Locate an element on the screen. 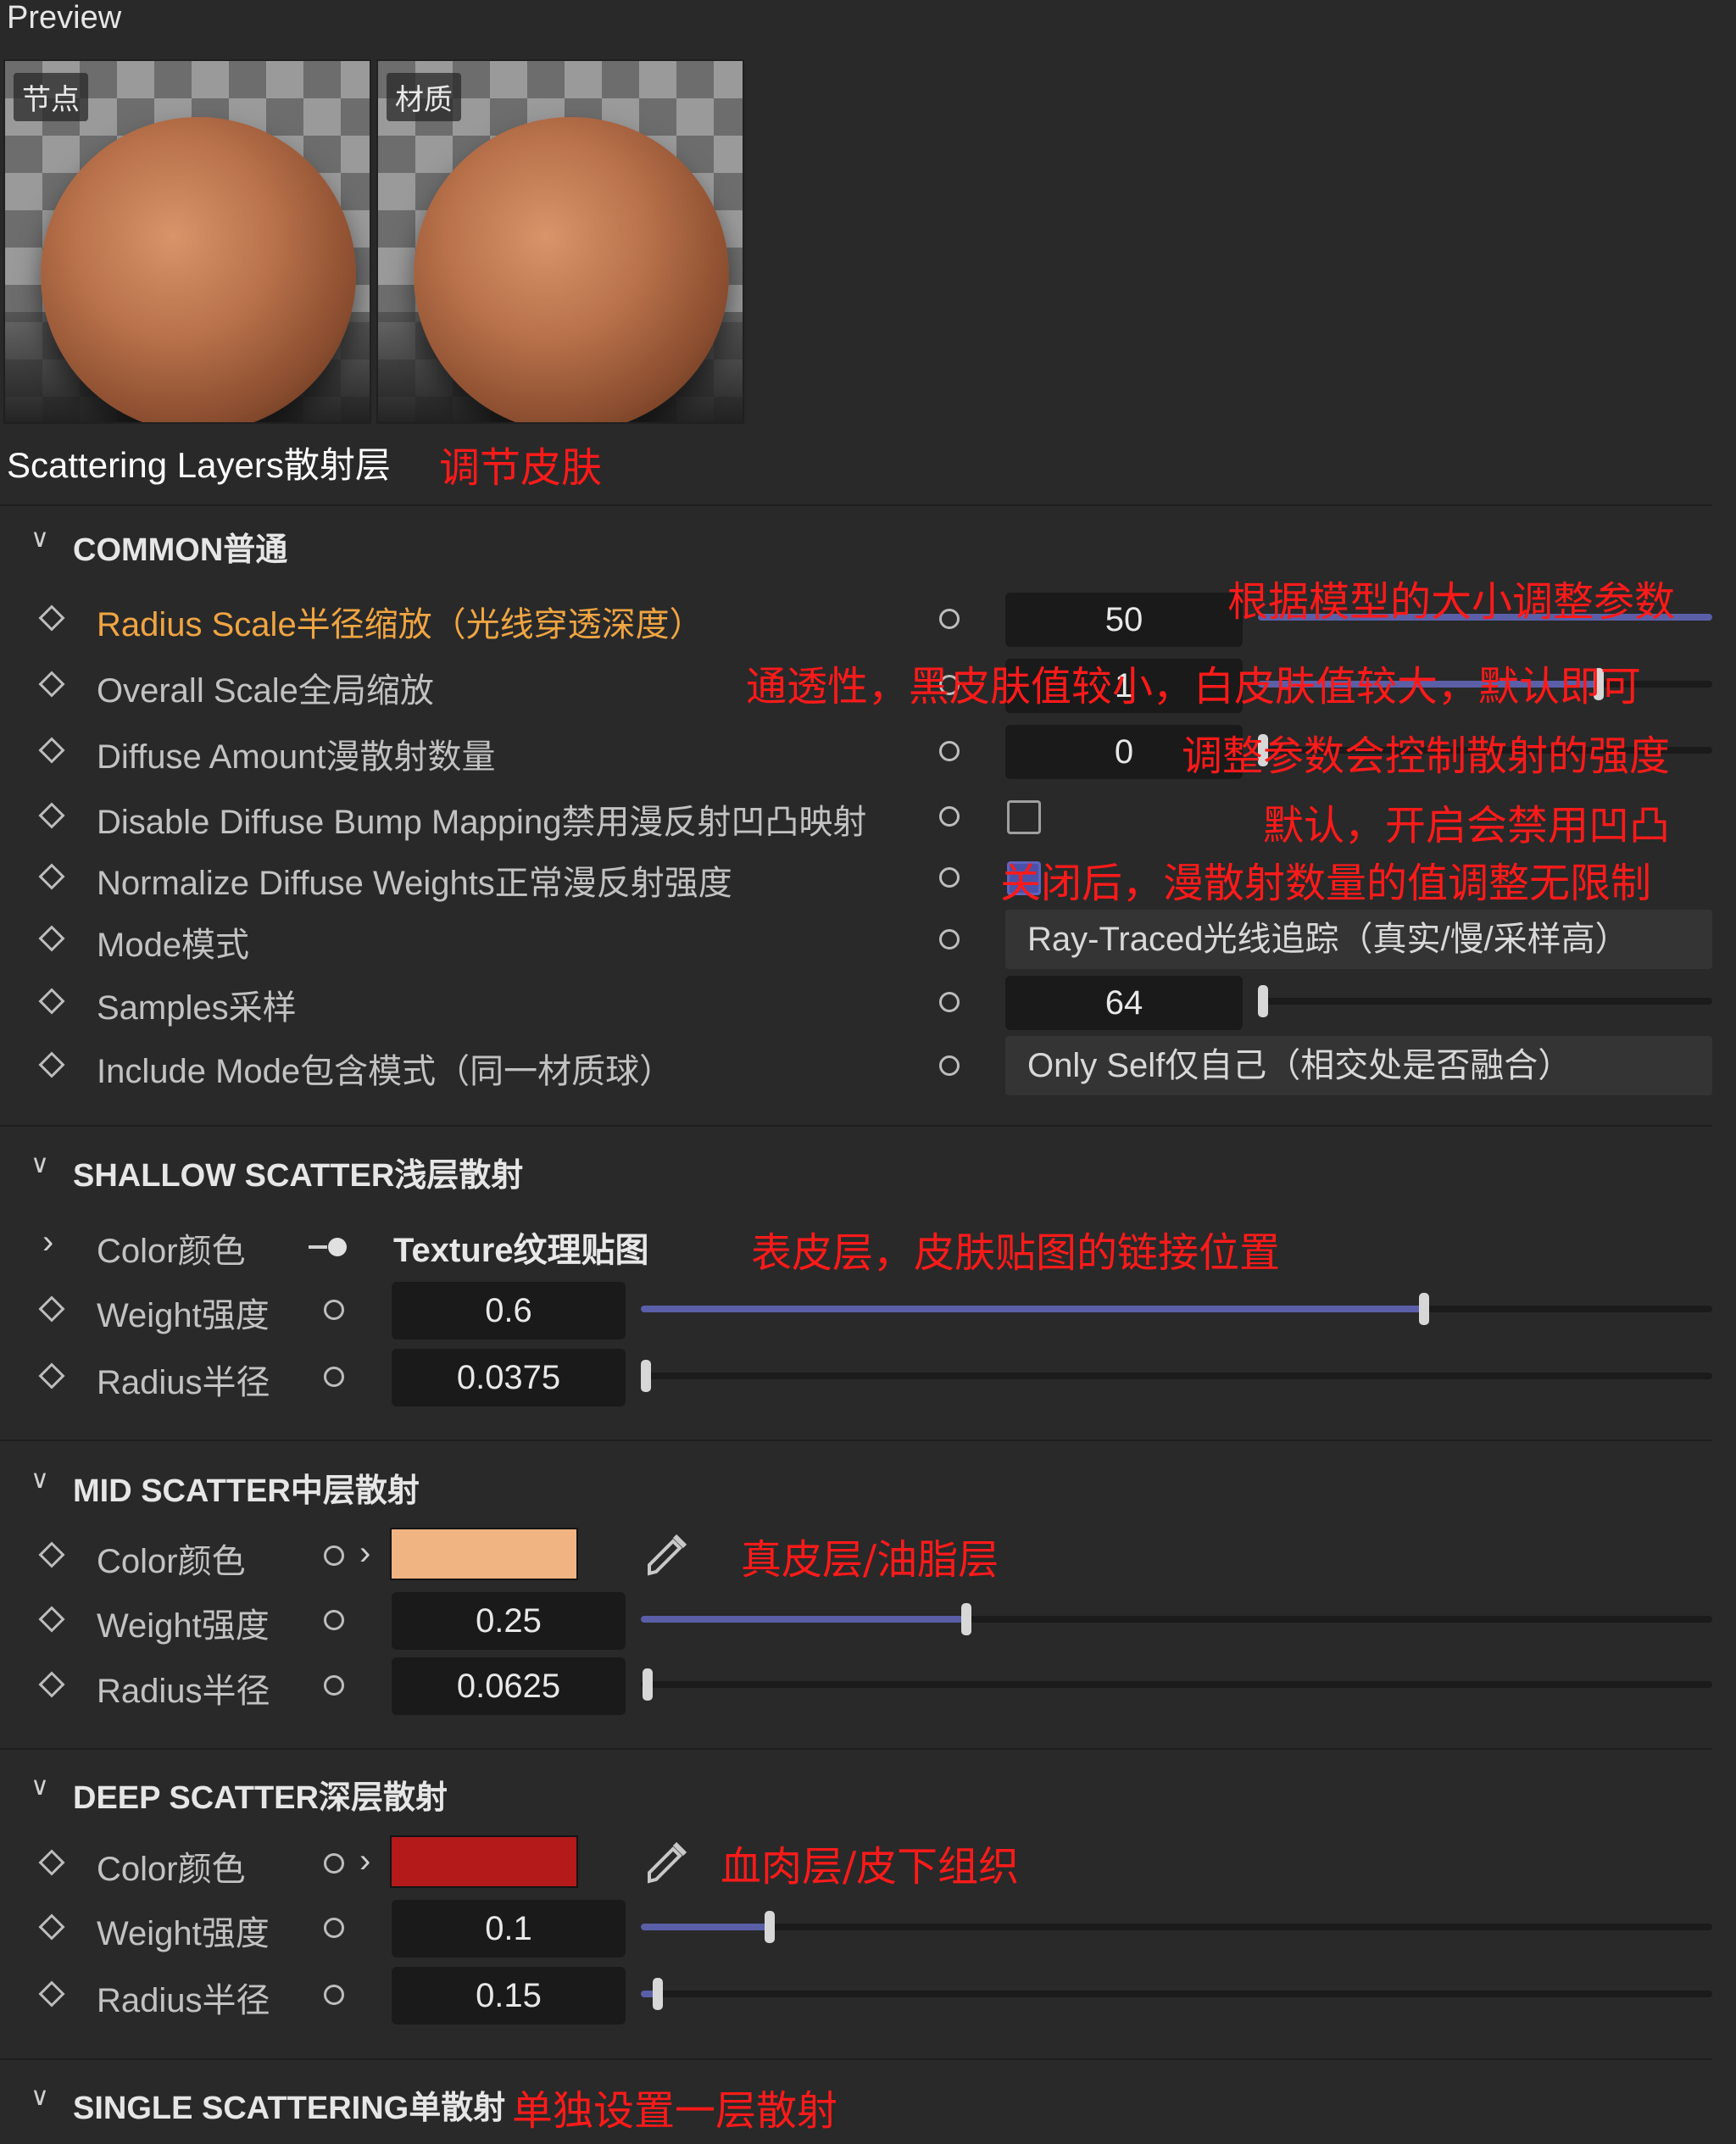 This screenshot has height=2144, width=1736. thumbnail-label: 材质 is located at coordinates (424, 97).